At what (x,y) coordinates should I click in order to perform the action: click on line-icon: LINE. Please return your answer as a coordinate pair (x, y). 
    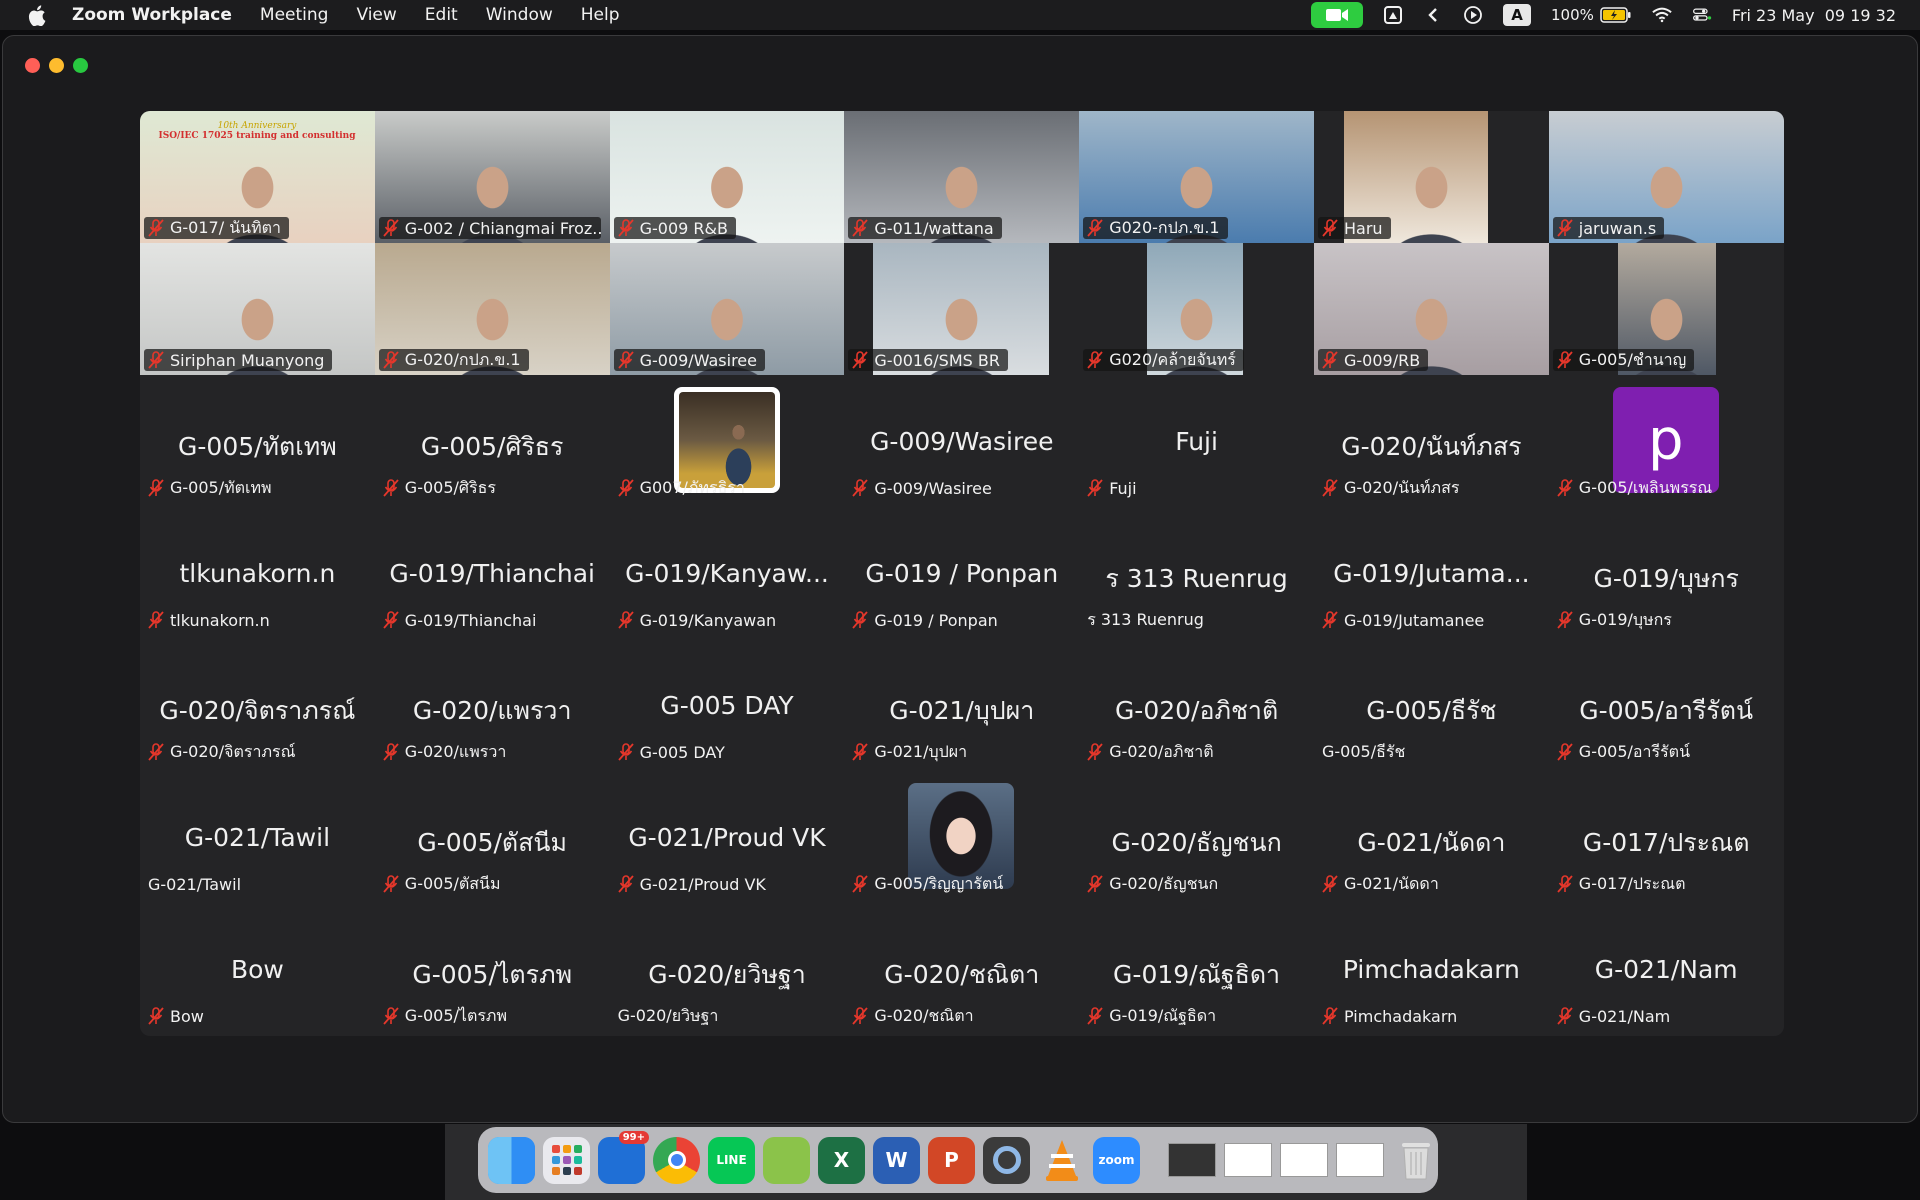
    Looking at the image, I should click on (731, 1160).